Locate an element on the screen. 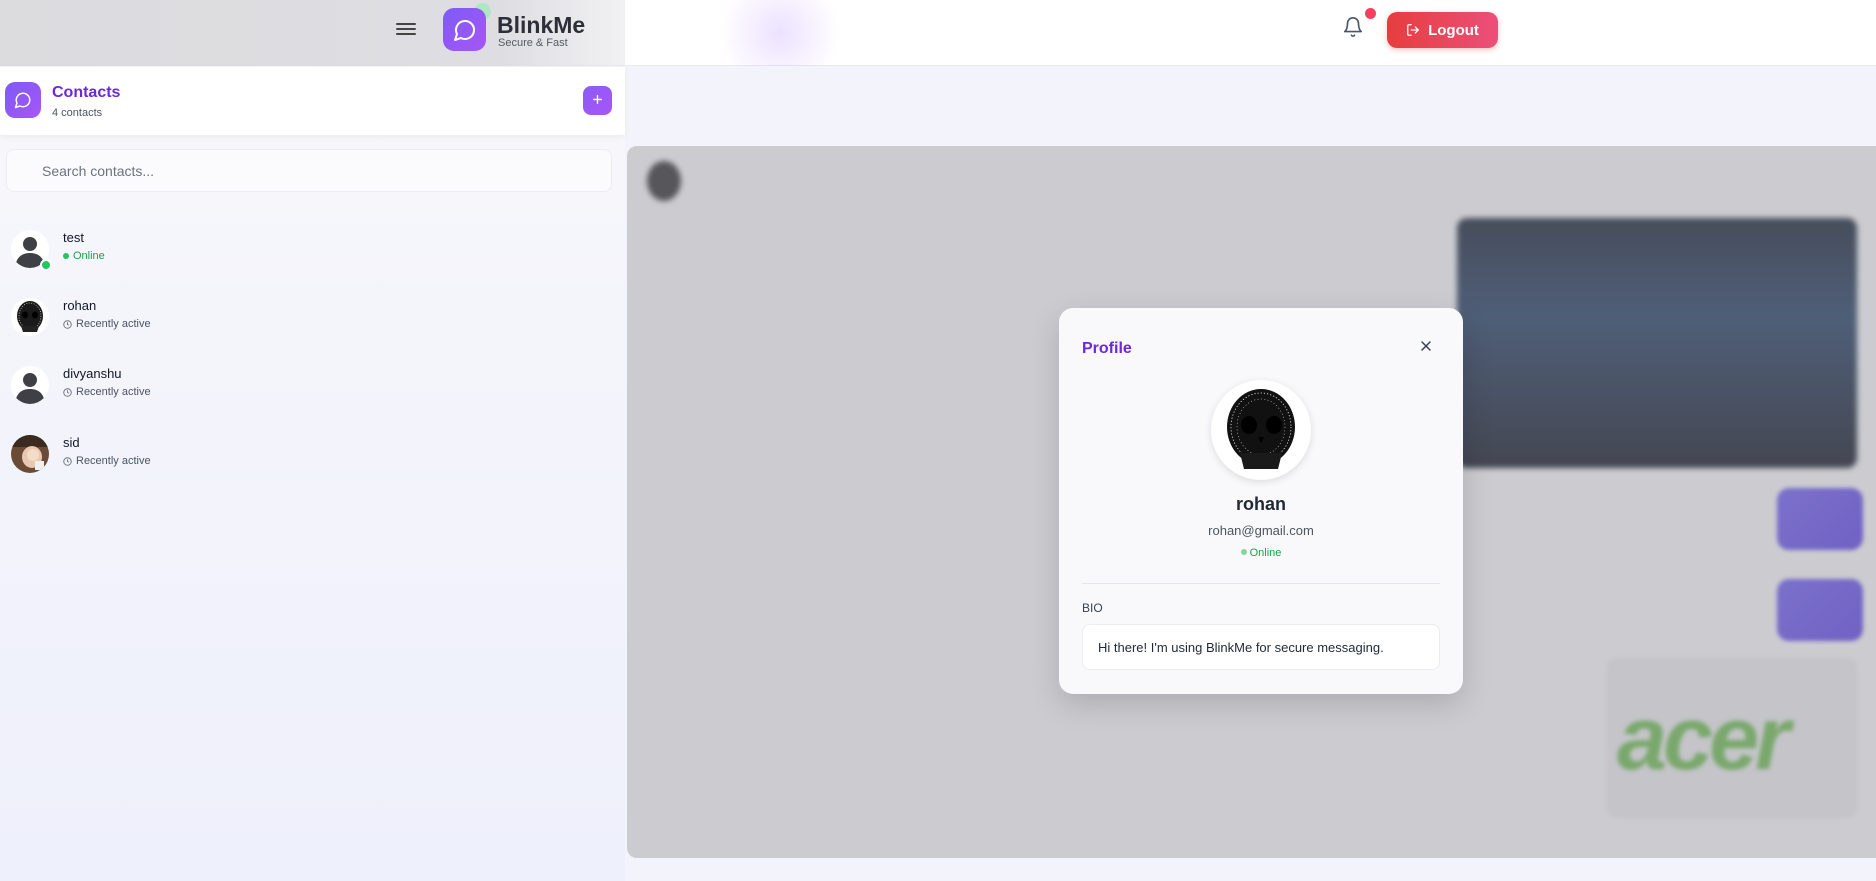  app-logo is located at coordinates (464, 29).